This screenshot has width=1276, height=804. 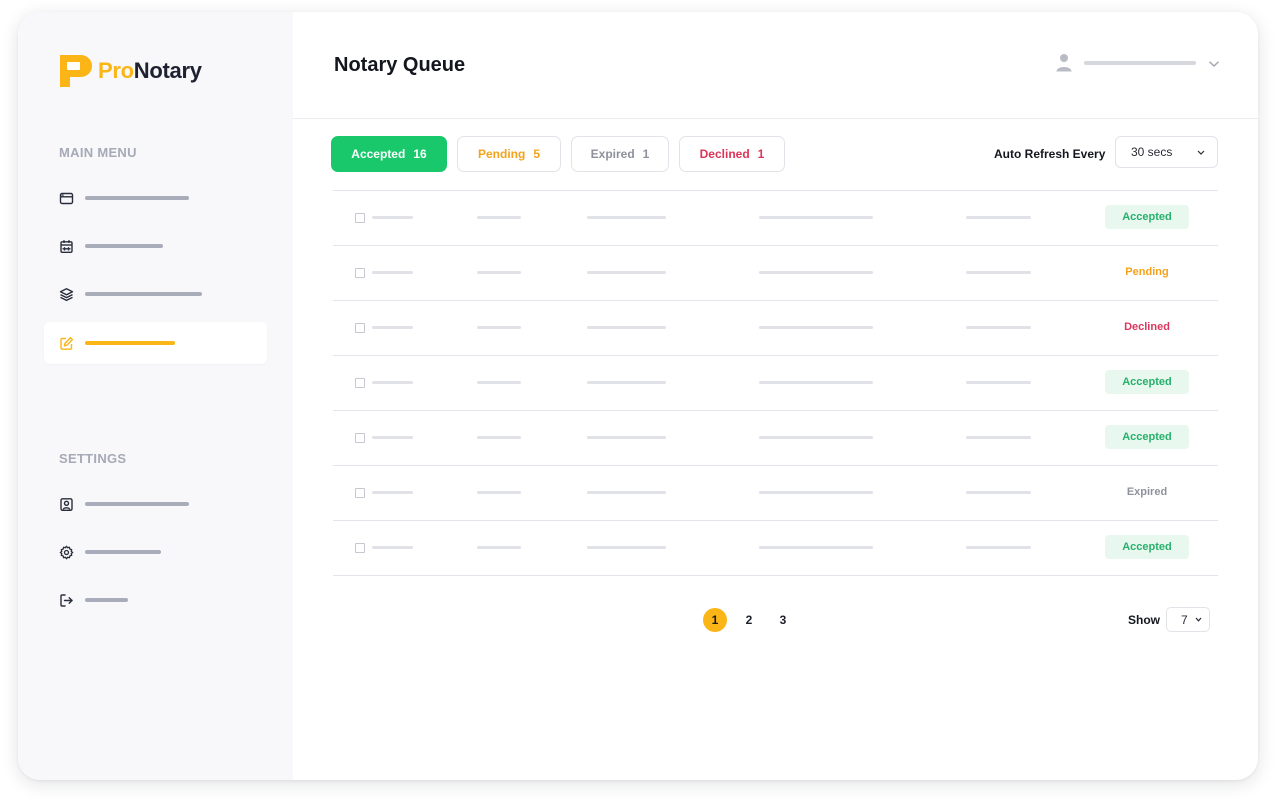 I want to click on tab-declined: Declined 1, so click(x=732, y=154).